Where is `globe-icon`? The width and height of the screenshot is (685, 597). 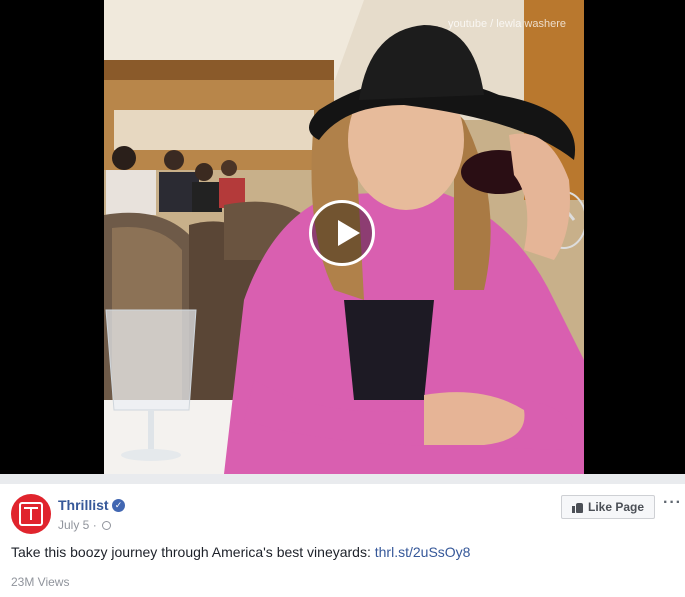 globe-icon is located at coordinates (107, 525).